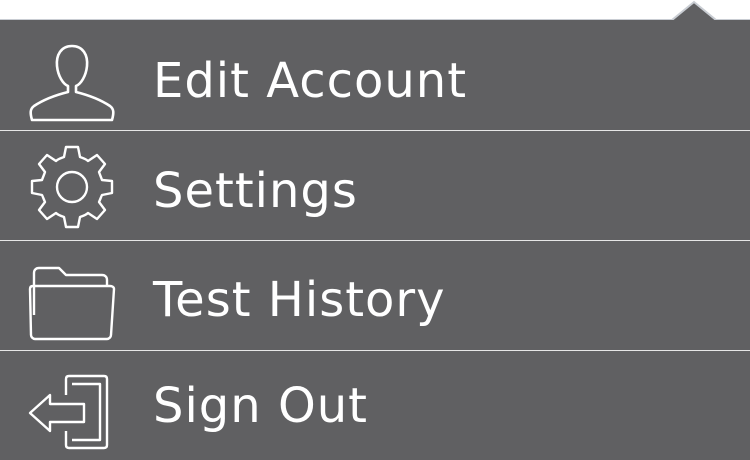 The width and height of the screenshot is (750, 460). Describe the element at coordinates (310, 81) in the screenshot. I see `menu-item-label: Edit Account` at that location.